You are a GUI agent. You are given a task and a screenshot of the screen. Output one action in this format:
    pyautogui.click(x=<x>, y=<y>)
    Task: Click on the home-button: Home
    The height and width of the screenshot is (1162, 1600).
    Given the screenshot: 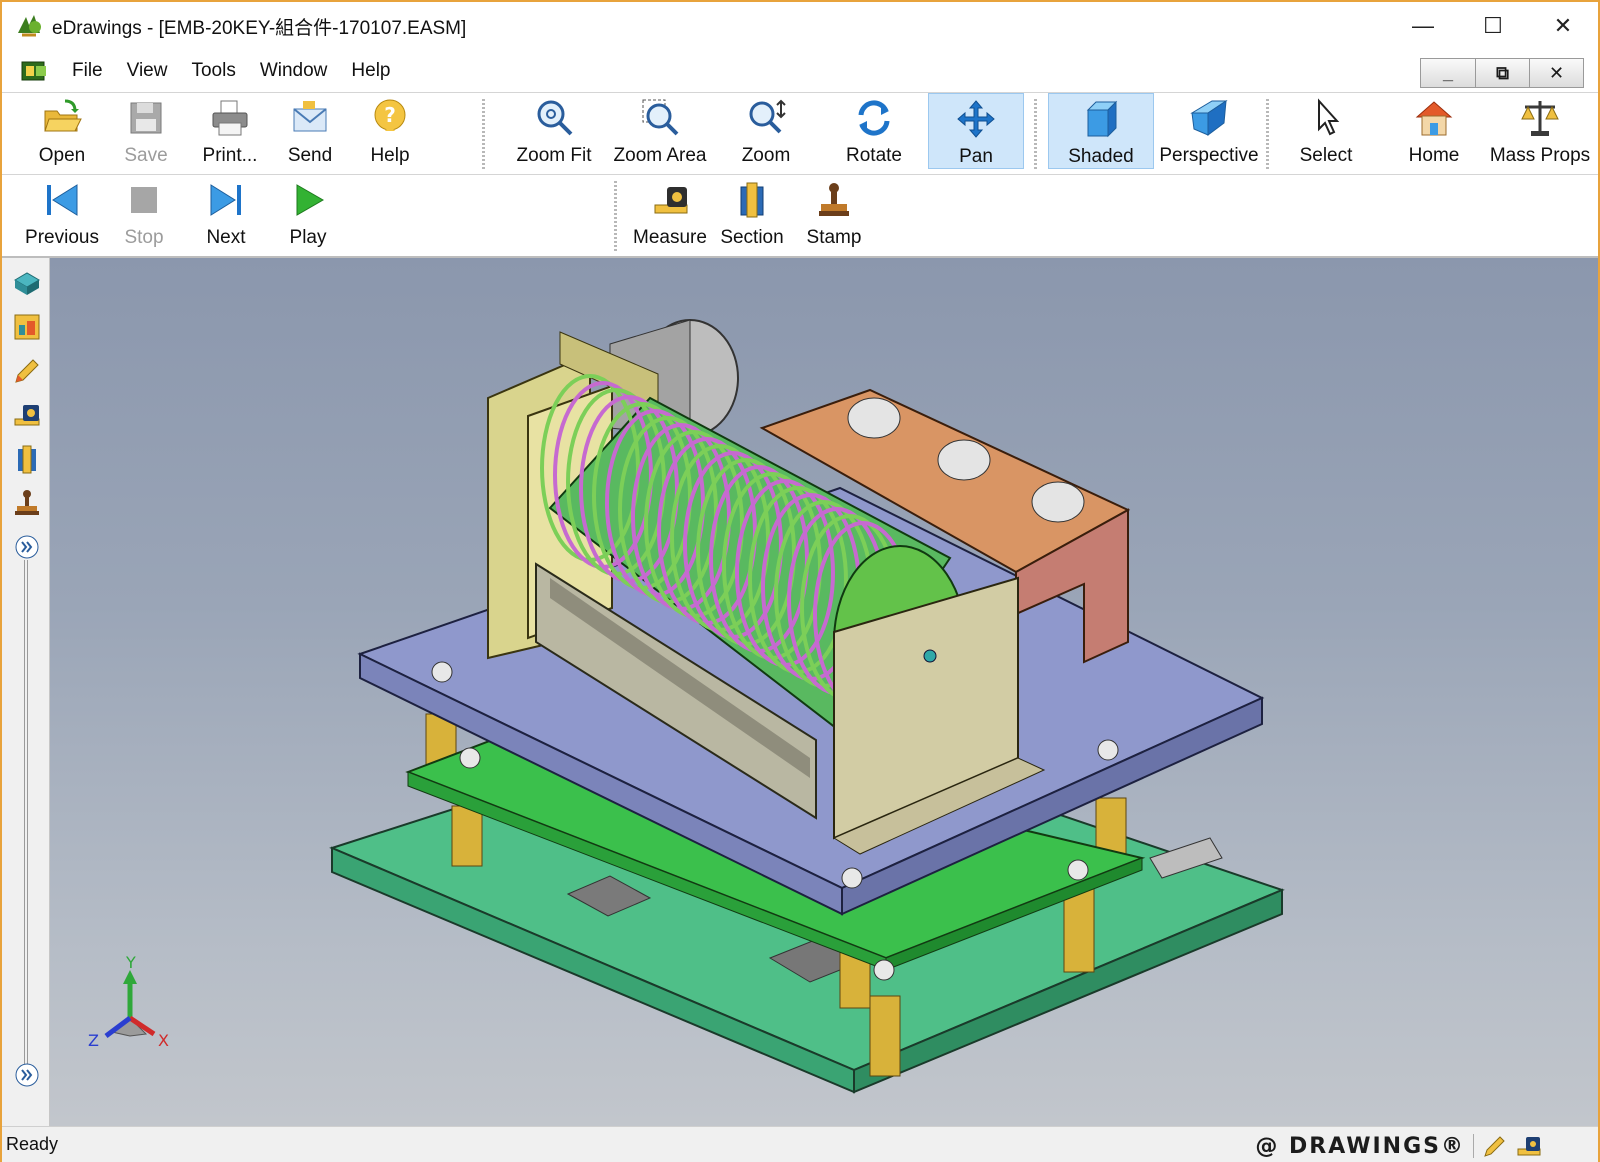 What is the action you would take?
    pyautogui.click(x=1434, y=131)
    